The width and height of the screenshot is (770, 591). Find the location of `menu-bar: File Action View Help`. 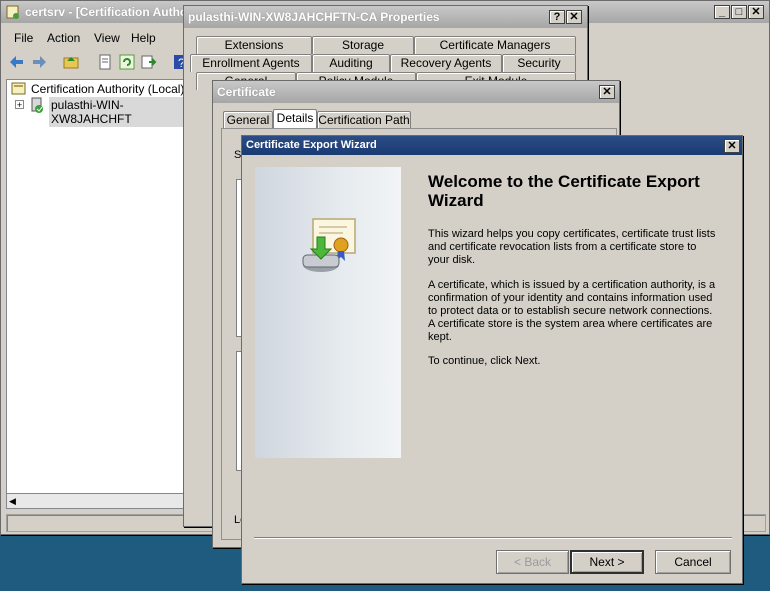

menu-bar: File Action View Help is located at coordinates (96, 38).